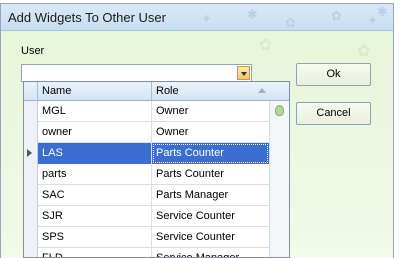 The width and height of the screenshot is (405, 258). Describe the element at coordinates (95, 111) in the screenshot. I see `cell-name: MGL` at that location.